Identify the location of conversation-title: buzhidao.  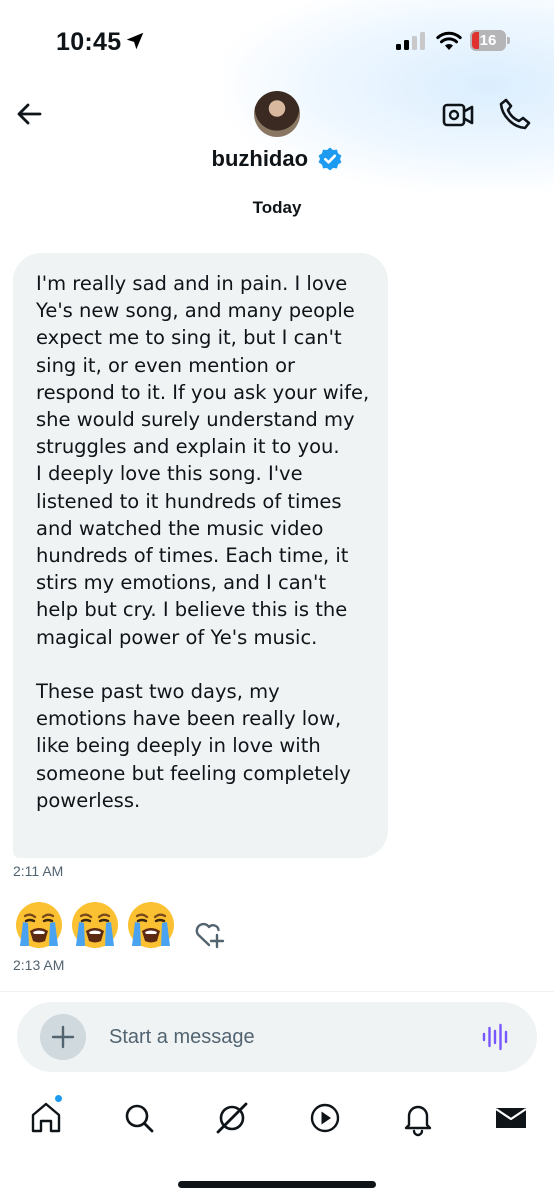
(277, 159).